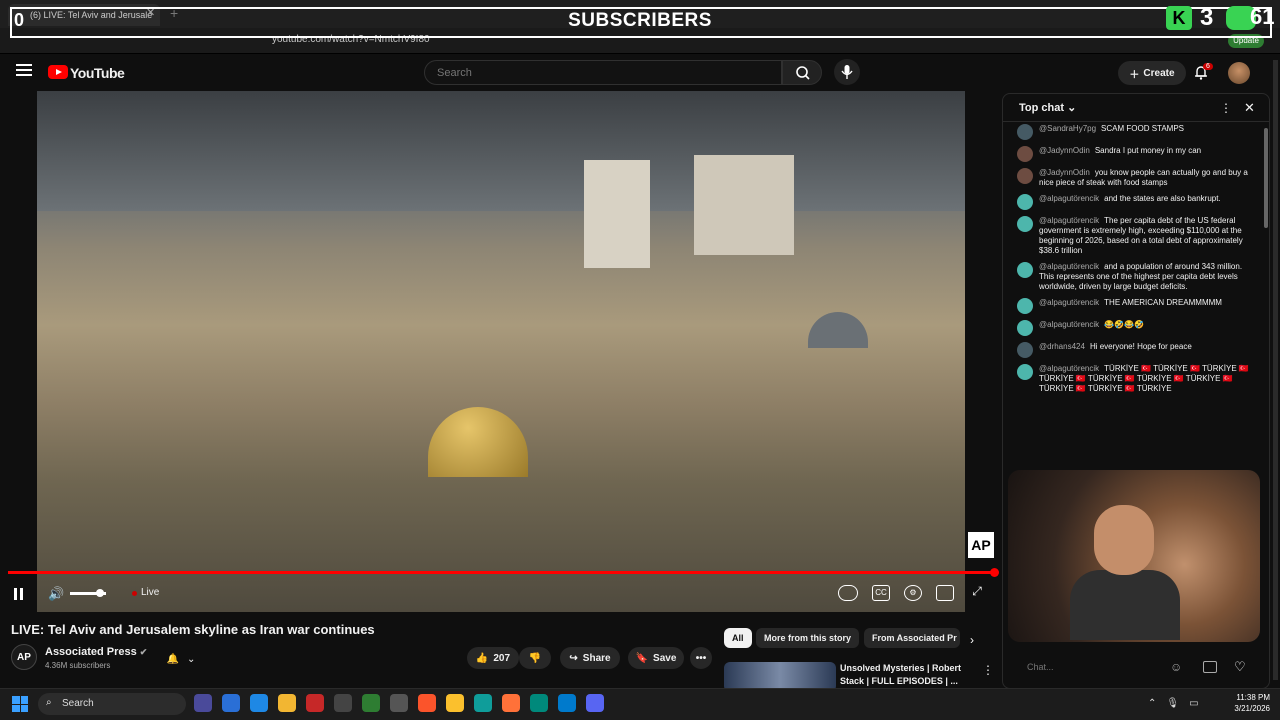 This screenshot has width=1280, height=720. Describe the element at coordinates (1246, 703) in the screenshot. I see `taskbar-clock: 11:38 PM 3/21/2026` at that location.